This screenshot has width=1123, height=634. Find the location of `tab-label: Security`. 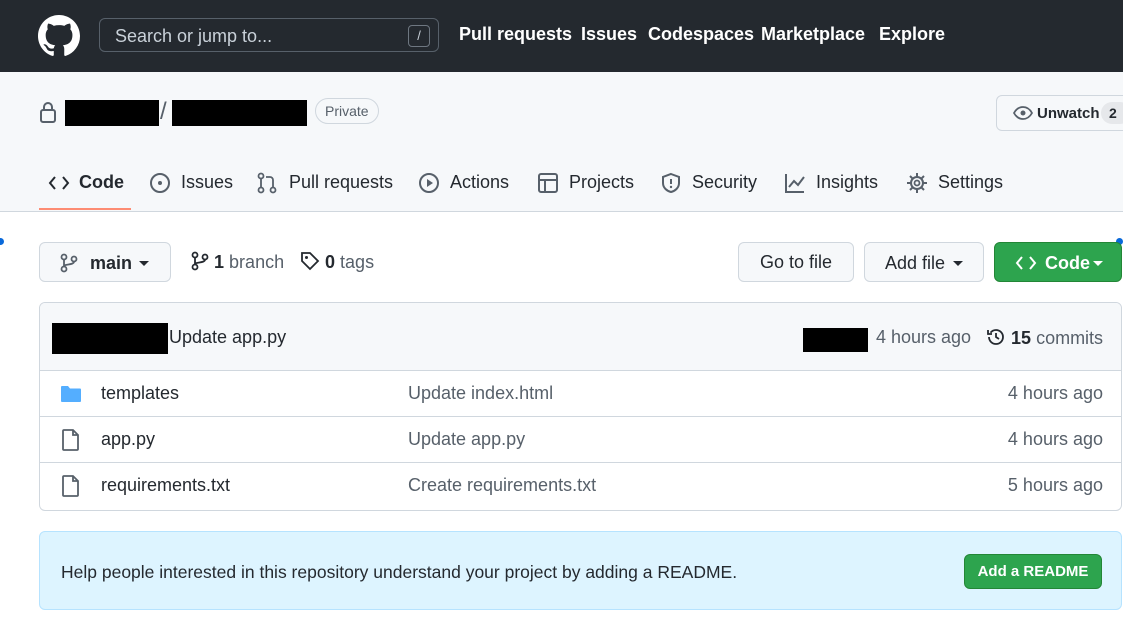

tab-label: Security is located at coordinates (725, 182).